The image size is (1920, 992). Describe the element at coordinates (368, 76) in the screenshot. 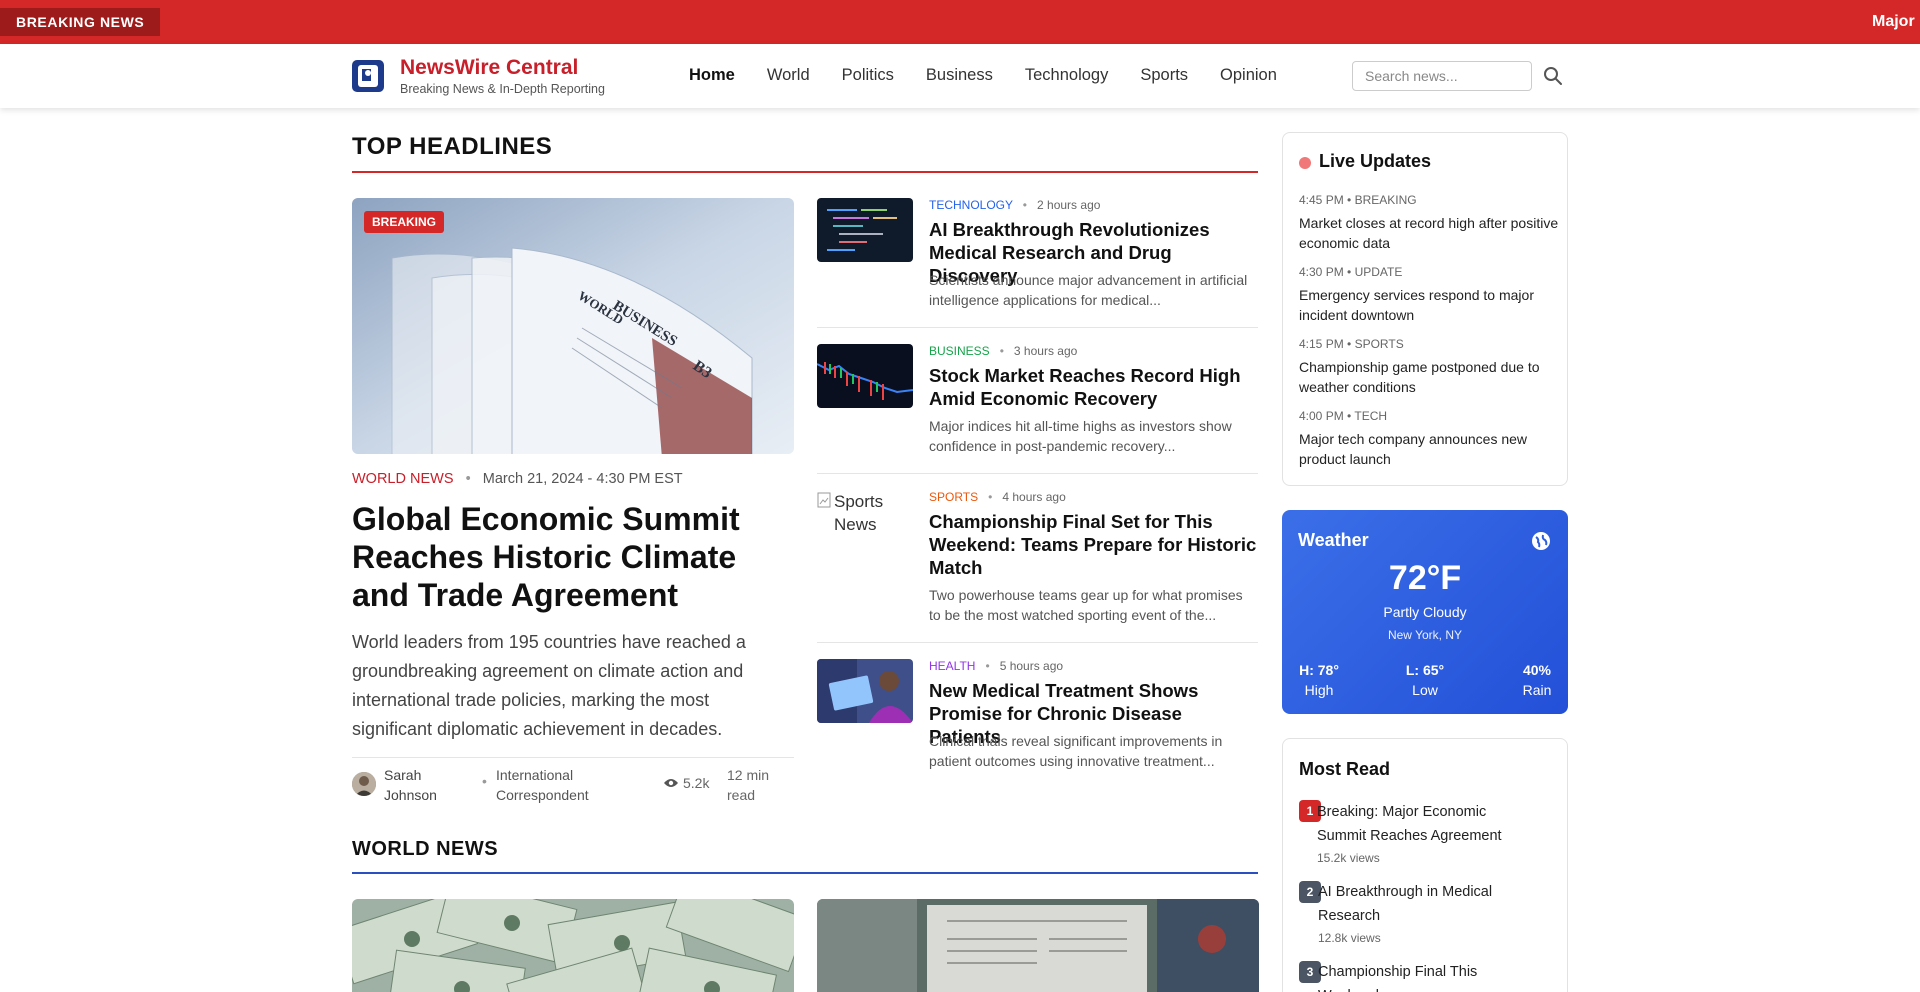

I see `site-logo-icon` at that location.